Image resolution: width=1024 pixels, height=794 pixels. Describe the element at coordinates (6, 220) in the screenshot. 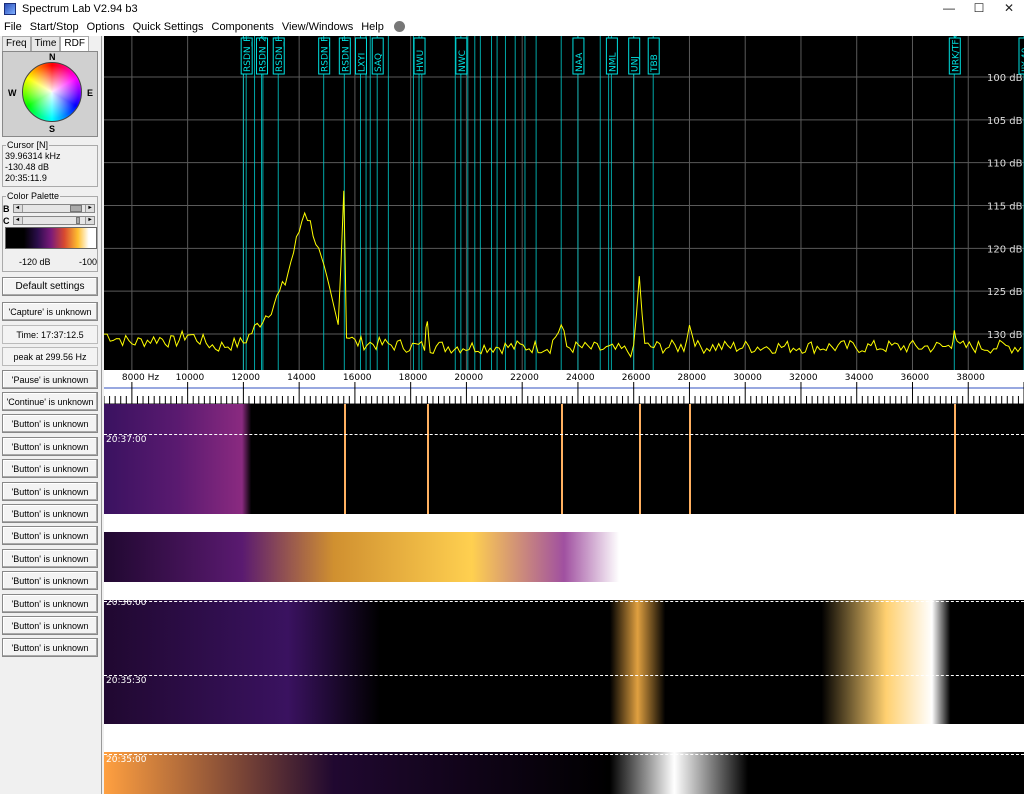

I see `contrast-label: C` at that location.